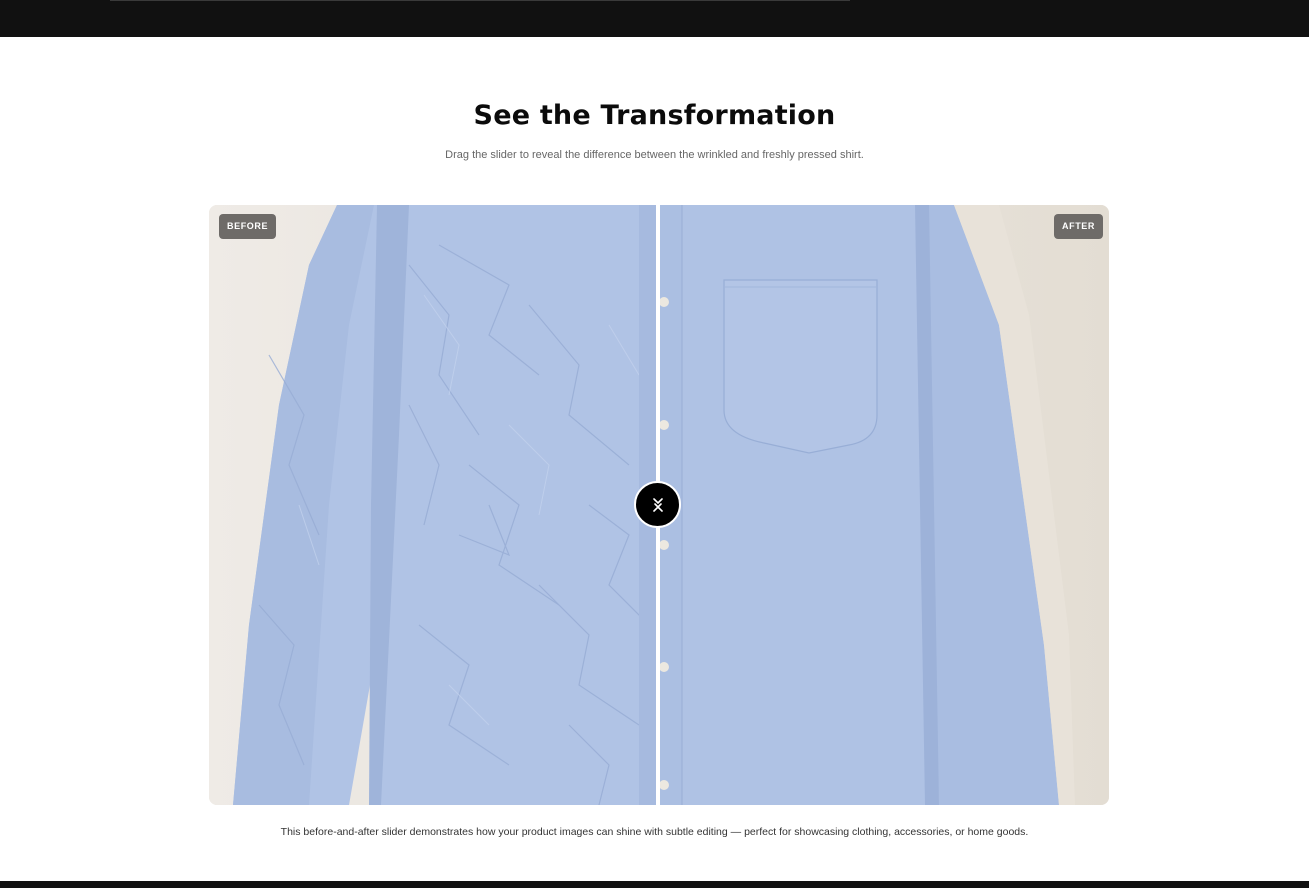  Describe the element at coordinates (480, 0) in the screenshot. I see `top-bar-divider` at that location.